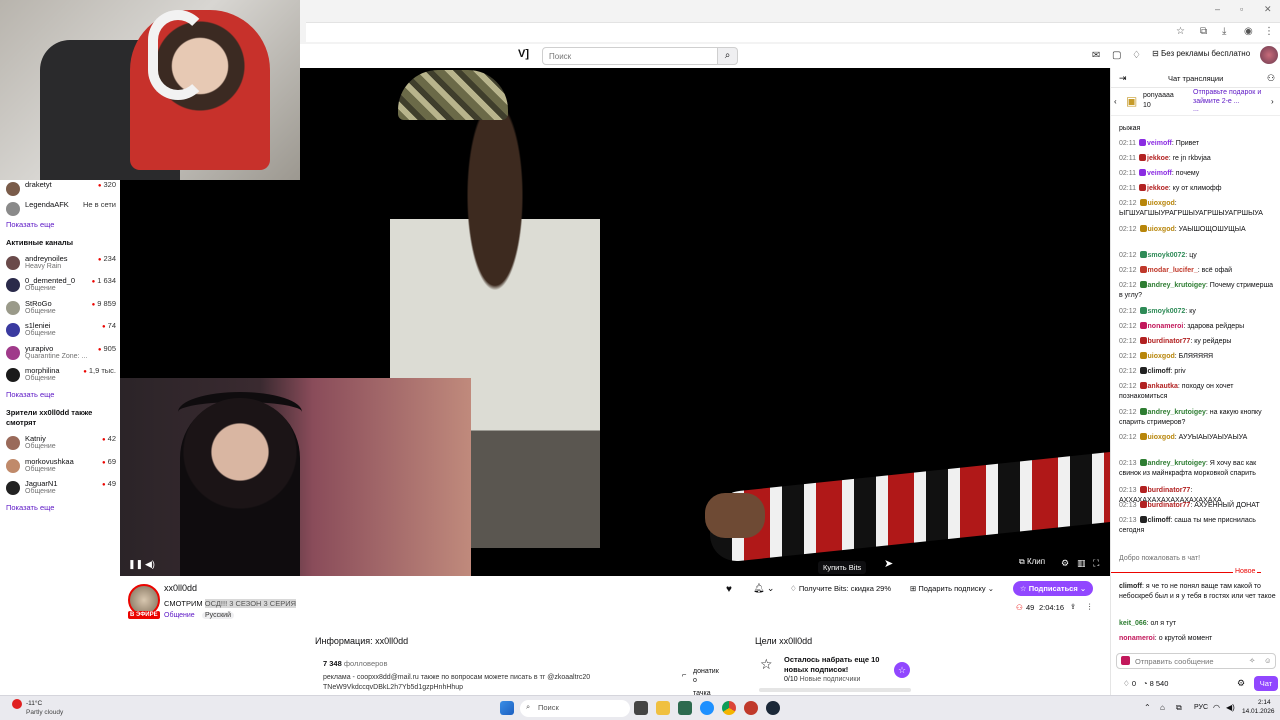 The height and width of the screenshot is (720, 1280). What do you see at coordinates (61, 490) in the screenshot?
I see `sidebar-item-jaguarn1: JaguarN1 Общение 49` at bounding box center [61, 490].